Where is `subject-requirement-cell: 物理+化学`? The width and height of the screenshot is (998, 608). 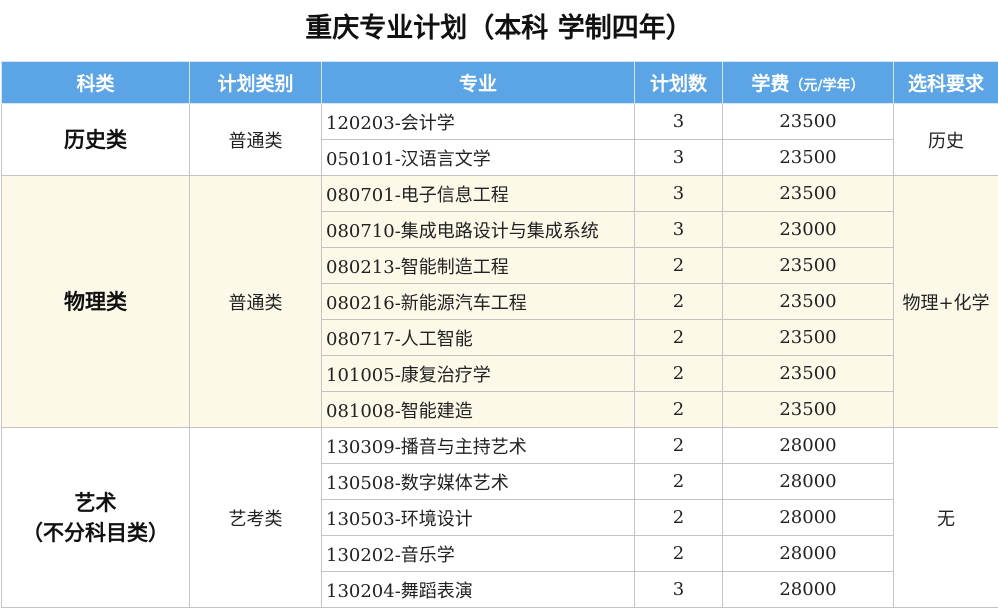 subject-requirement-cell: 物理+化学 is located at coordinates (945, 301).